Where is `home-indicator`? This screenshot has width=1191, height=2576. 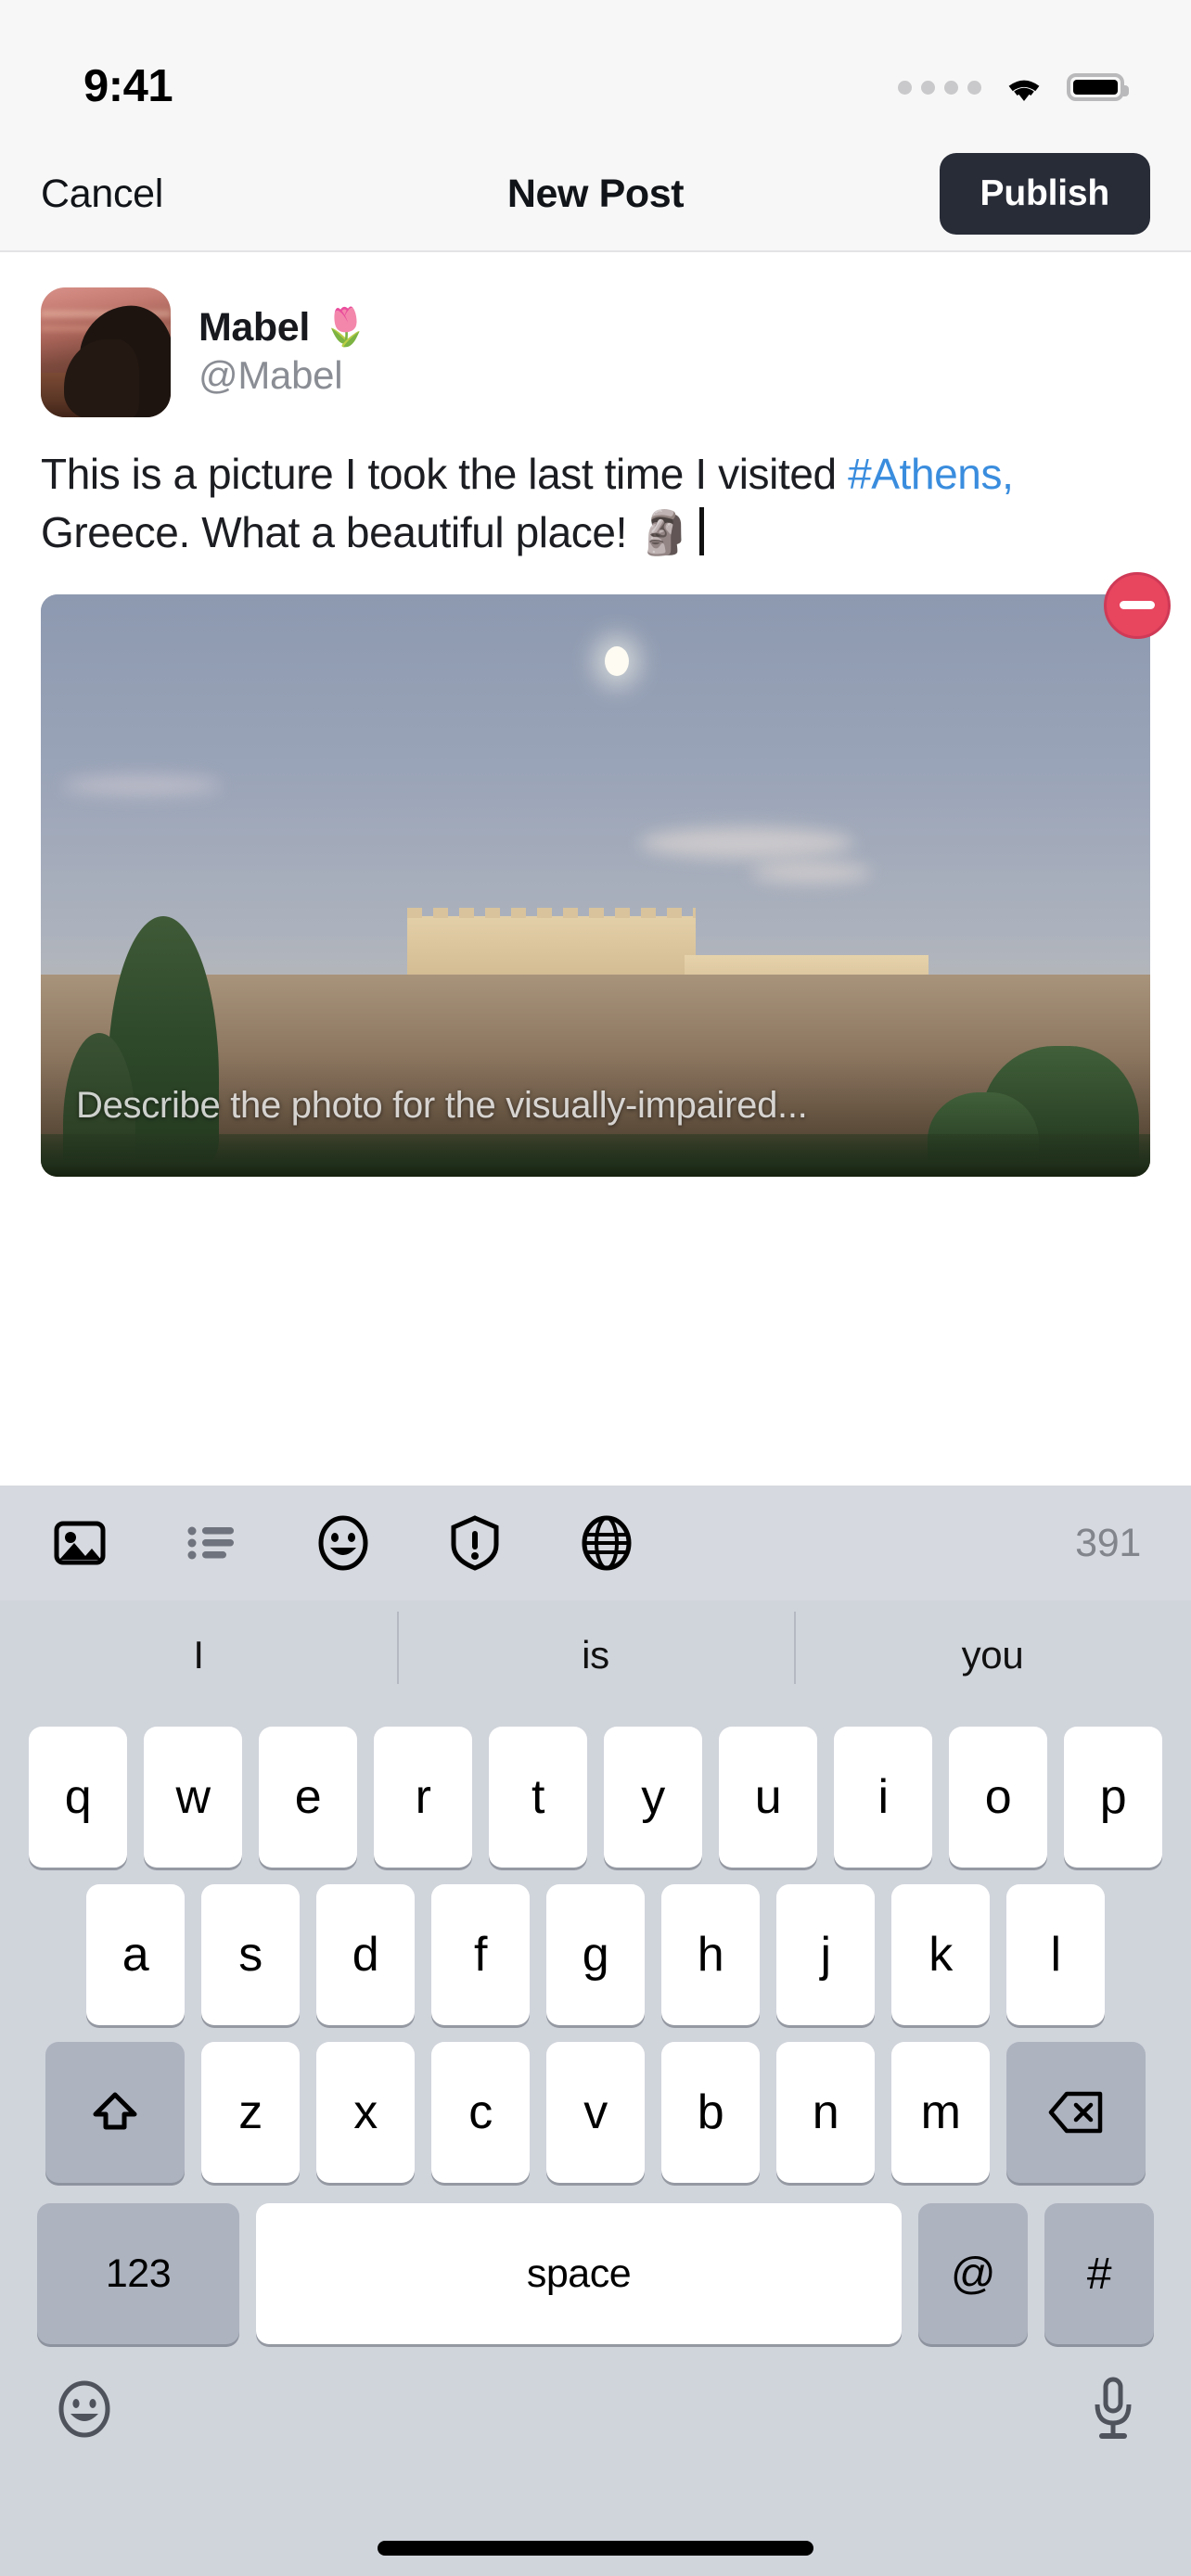 home-indicator is located at coordinates (595, 2548).